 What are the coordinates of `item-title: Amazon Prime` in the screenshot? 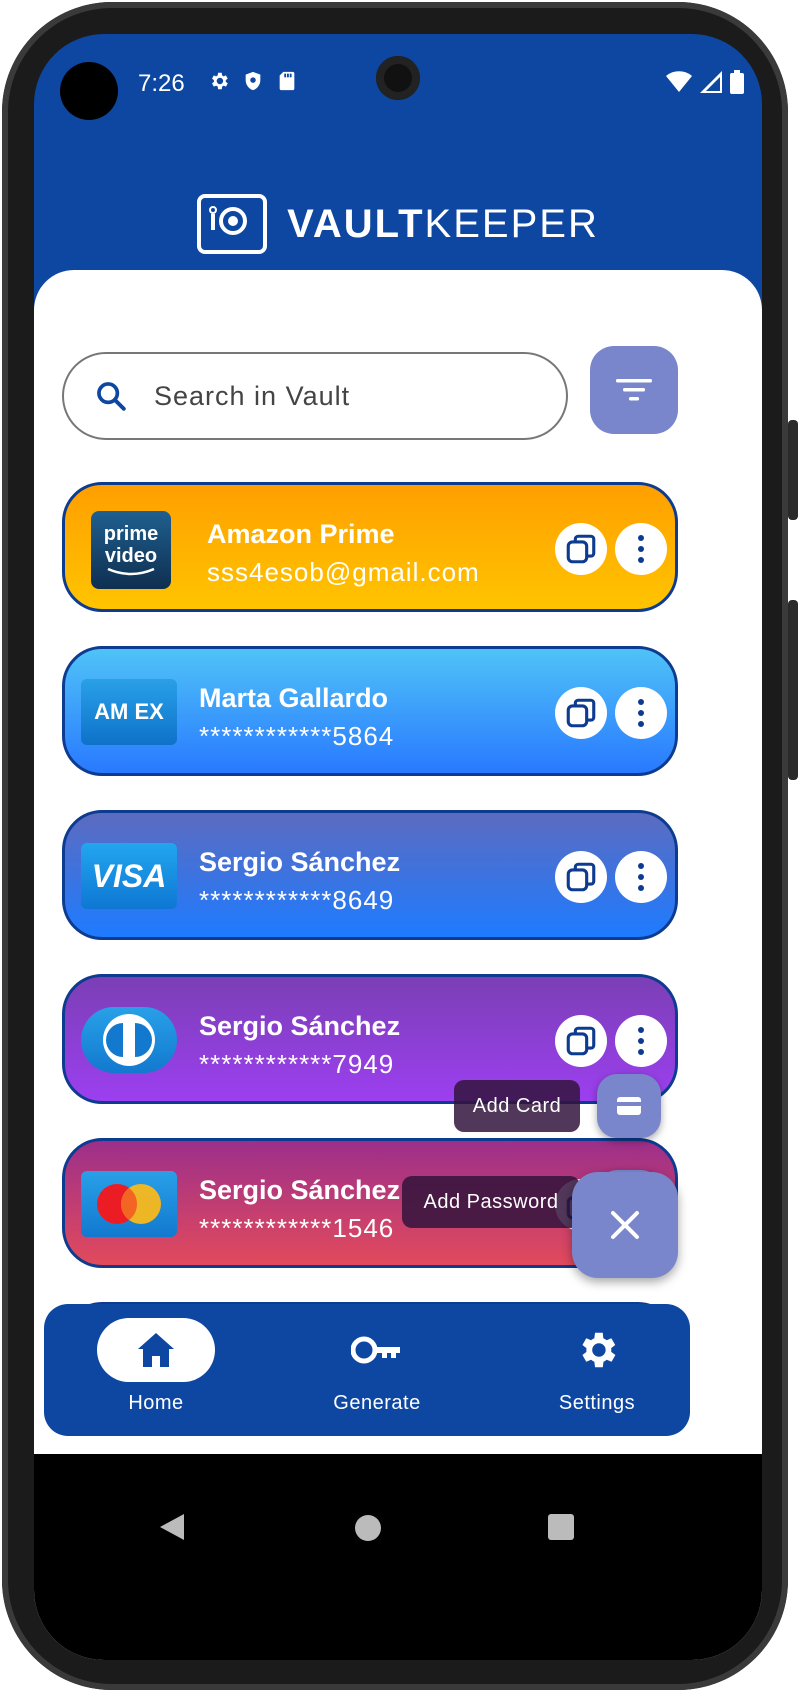 It's located at (301, 534).